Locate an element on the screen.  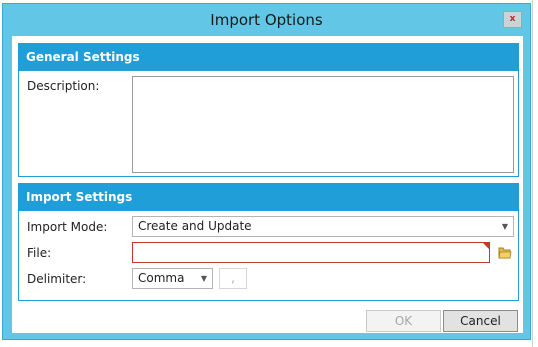
import-mode-select: Create and Update ▼ is located at coordinates (323, 226).